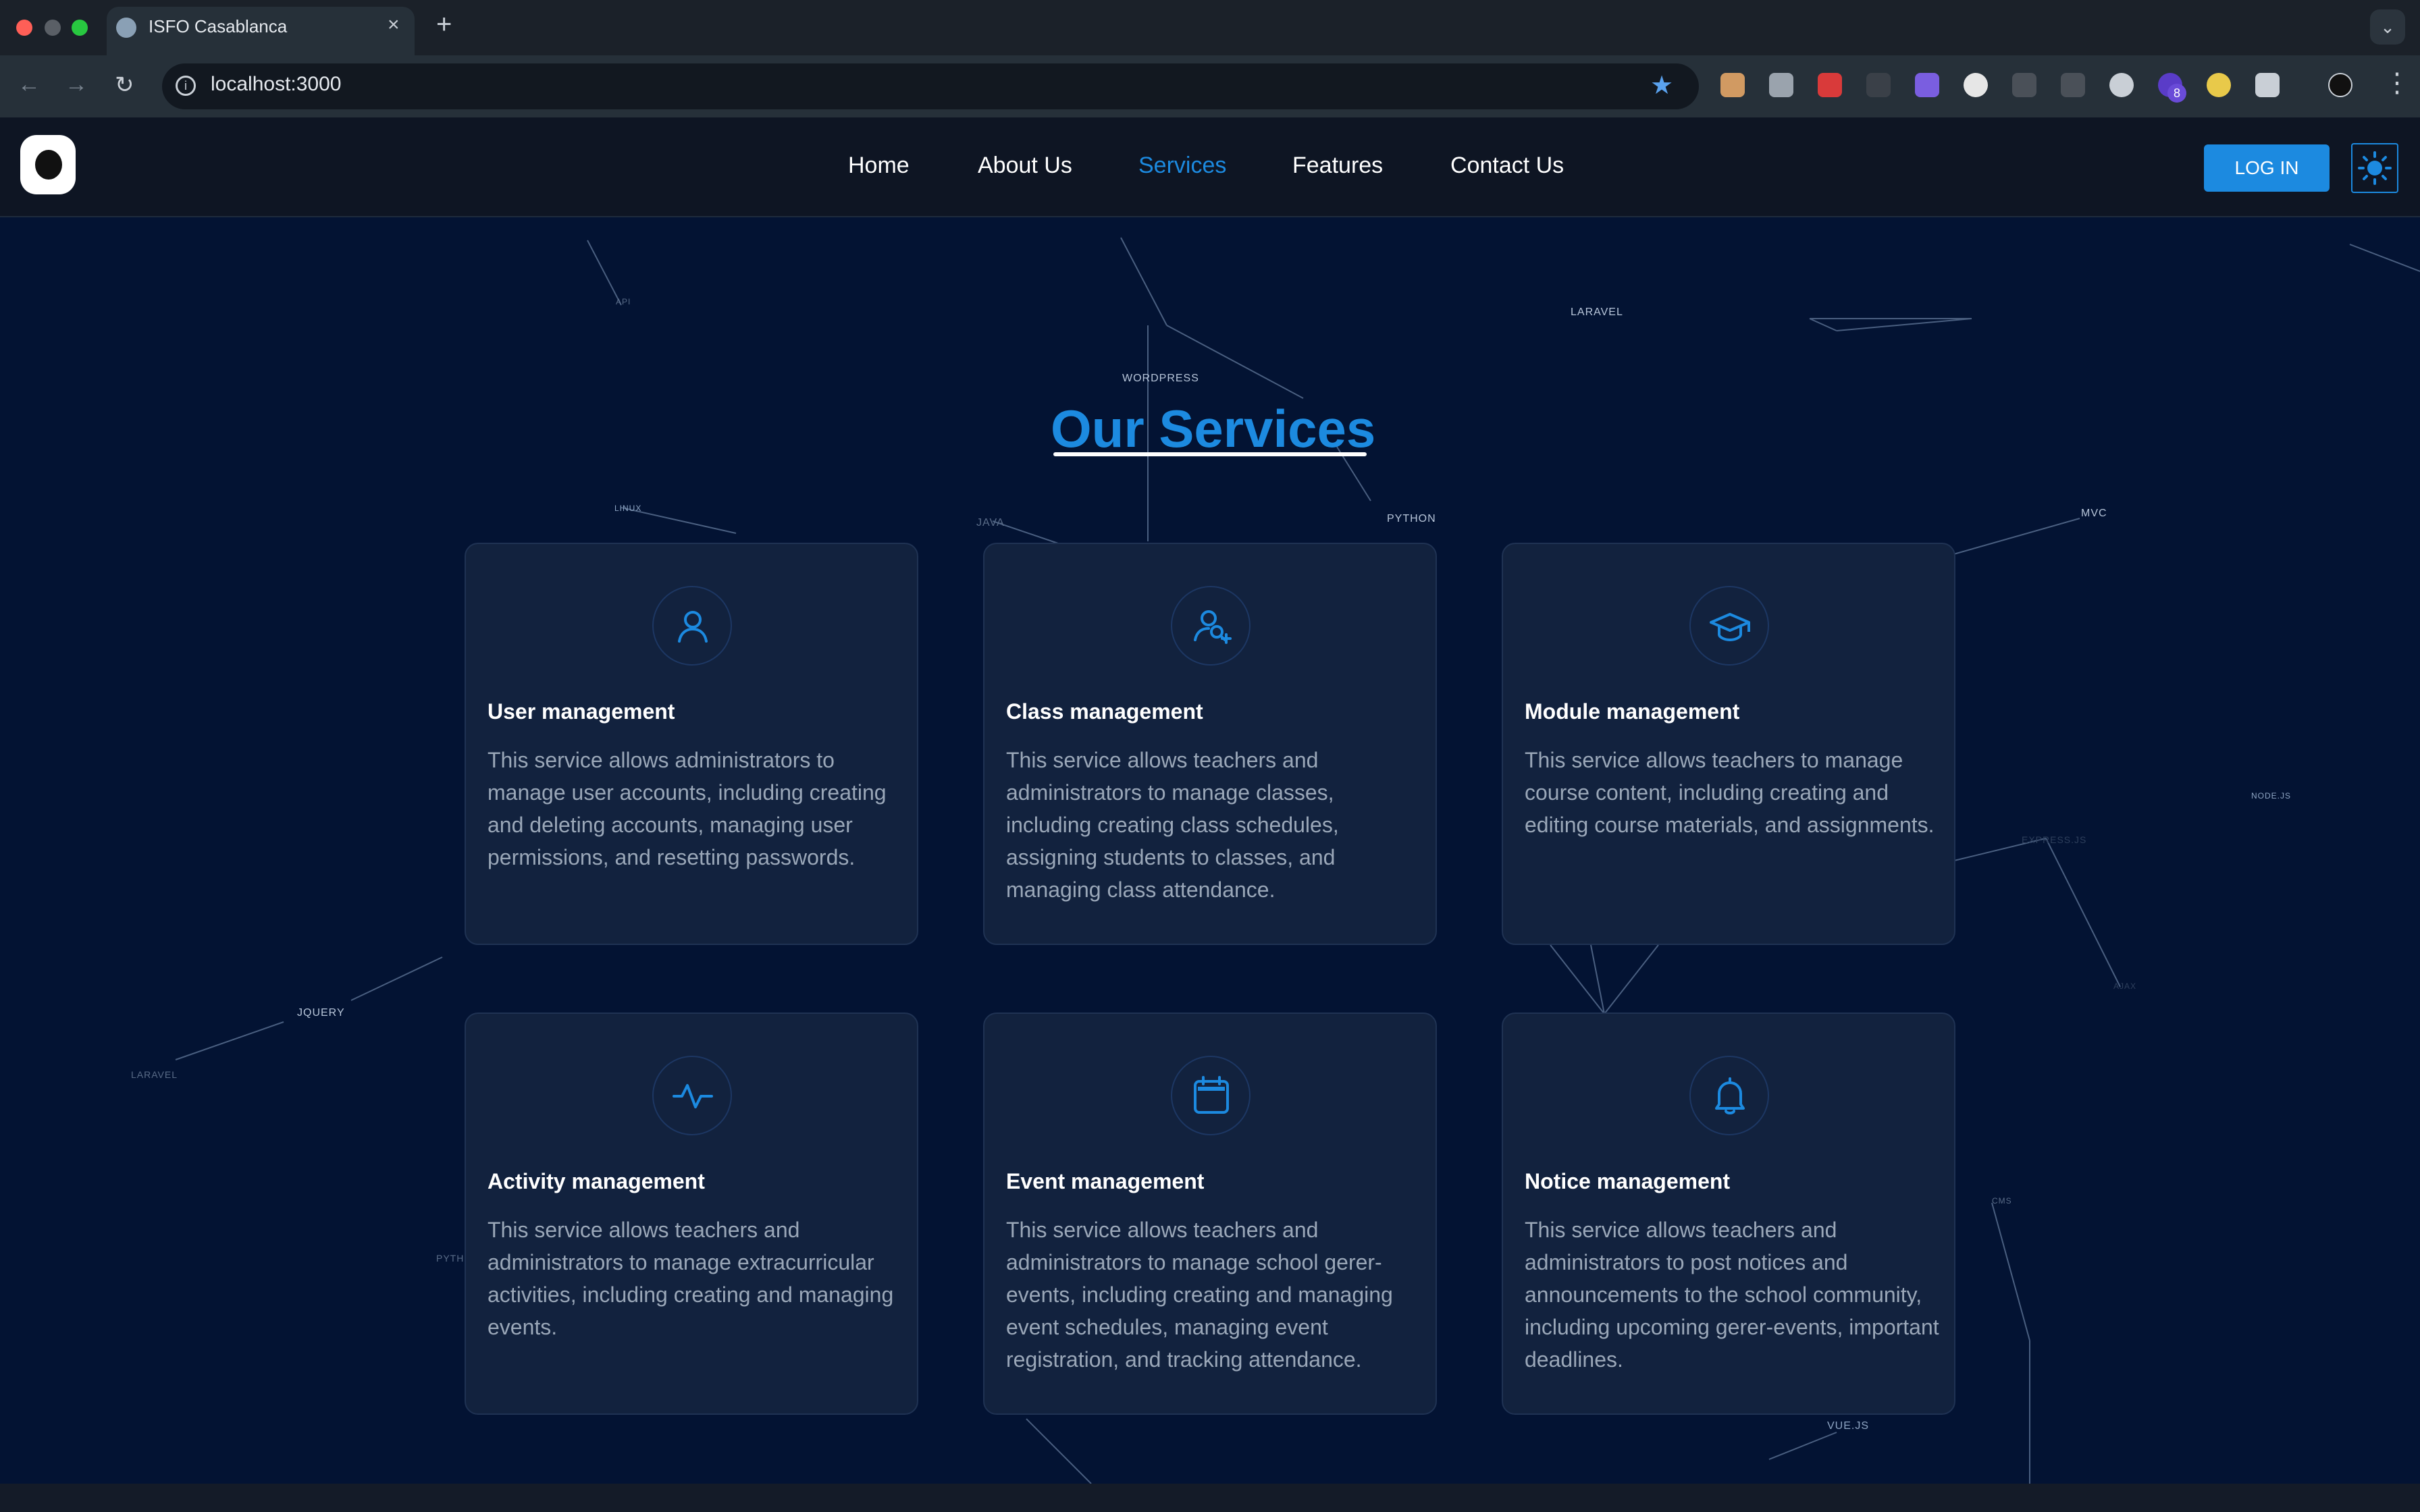 The height and width of the screenshot is (1512, 2420). What do you see at coordinates (1411, 518) in the screenshot?
I see `background-word: PYTHON` at bounding box center [1411, 518].